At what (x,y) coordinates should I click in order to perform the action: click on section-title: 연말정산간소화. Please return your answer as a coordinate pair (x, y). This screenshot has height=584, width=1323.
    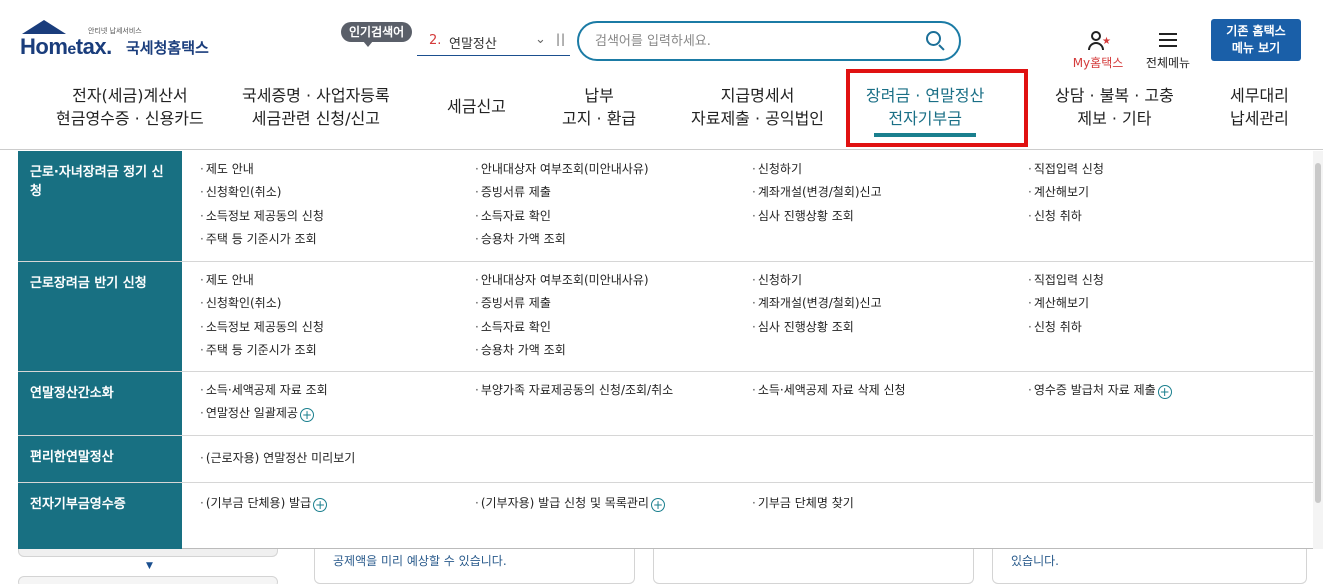
    Looking at the image, I should click on (72, 393).